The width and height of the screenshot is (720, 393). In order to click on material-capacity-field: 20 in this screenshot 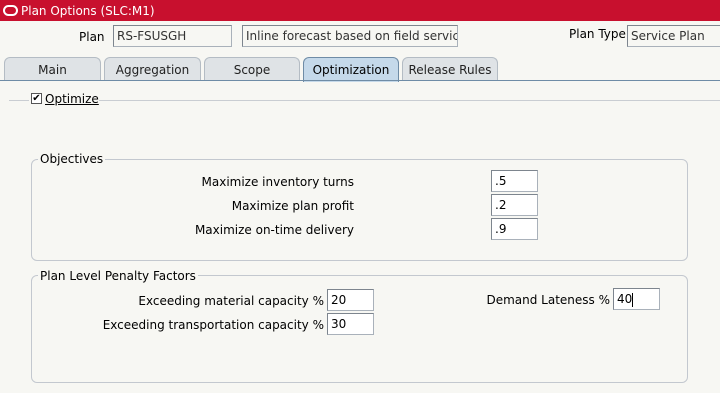, I will do `click(350, 300)`.